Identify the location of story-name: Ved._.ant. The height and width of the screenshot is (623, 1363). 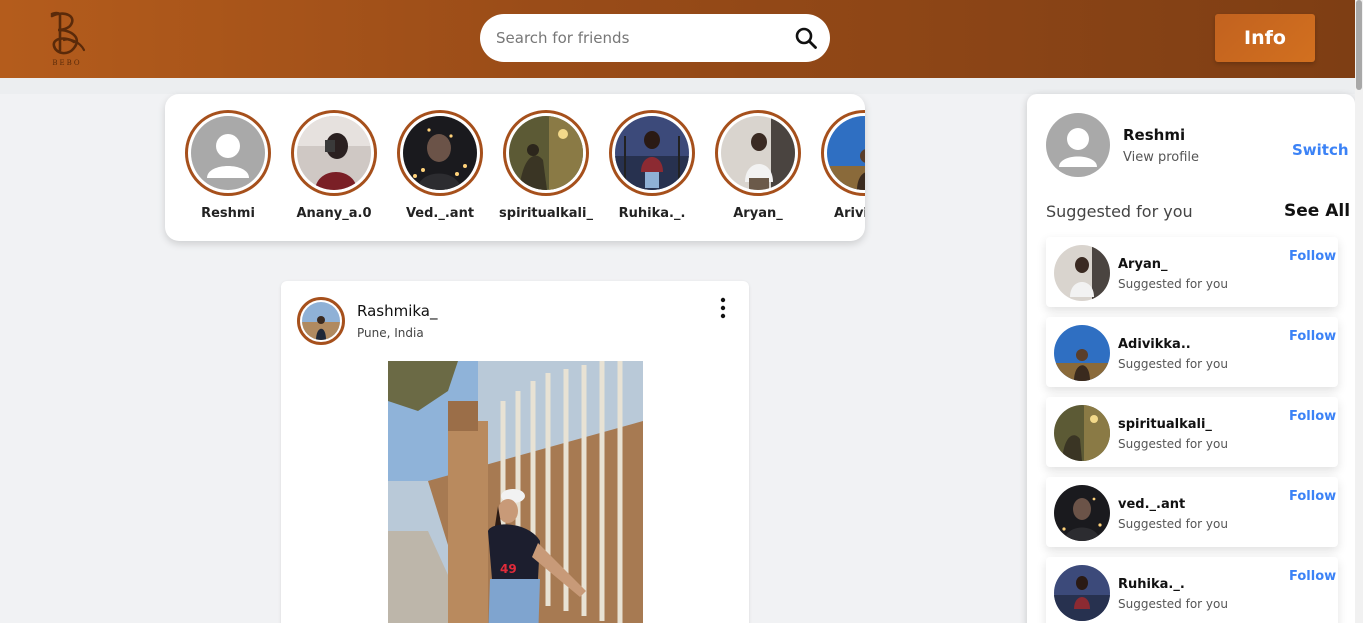
(440, 213).